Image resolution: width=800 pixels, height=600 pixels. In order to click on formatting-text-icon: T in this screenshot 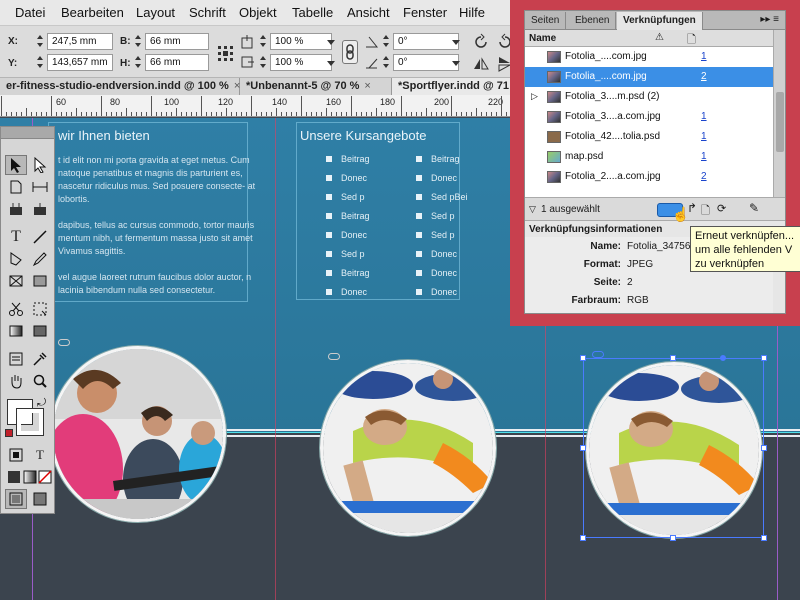, I will do `click(40, 455)`.